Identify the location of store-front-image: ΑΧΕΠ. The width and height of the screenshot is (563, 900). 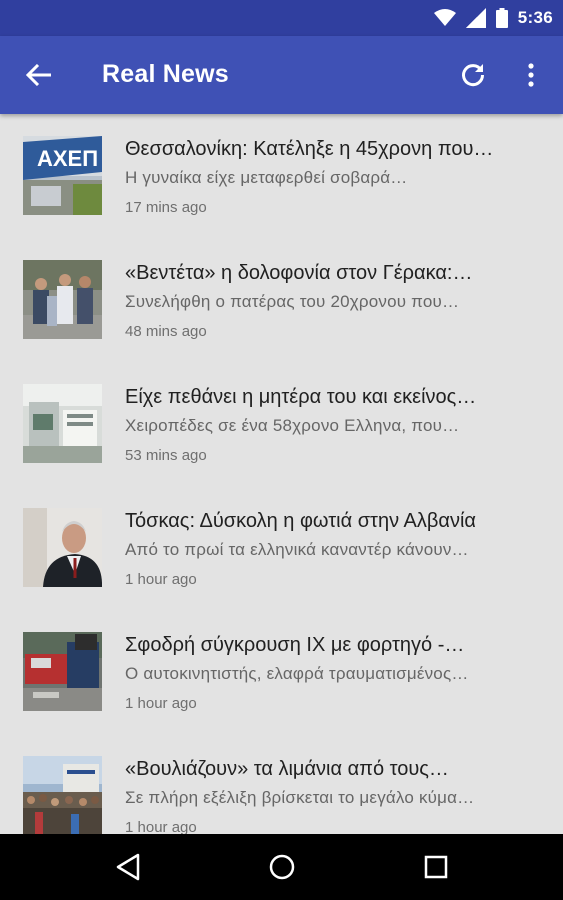
(62, 175).